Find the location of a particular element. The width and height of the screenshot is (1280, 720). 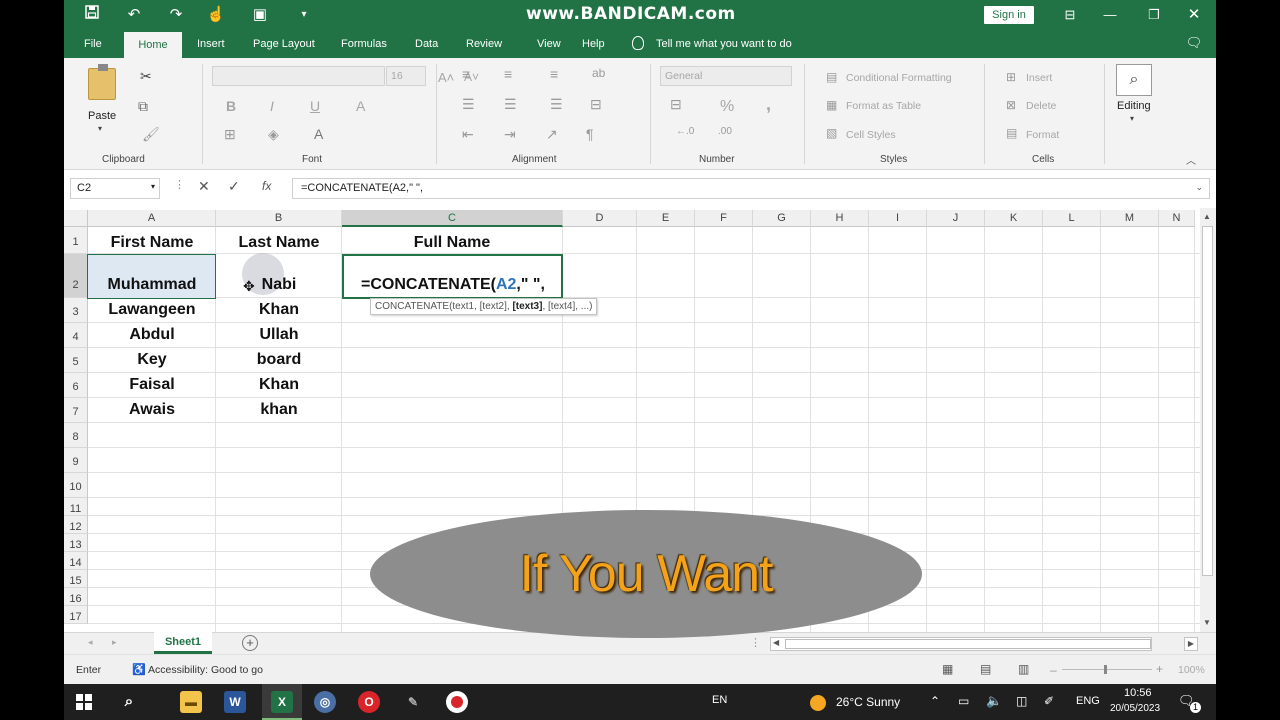

zoom-level: 100% is located at coordinates (1191, 670).